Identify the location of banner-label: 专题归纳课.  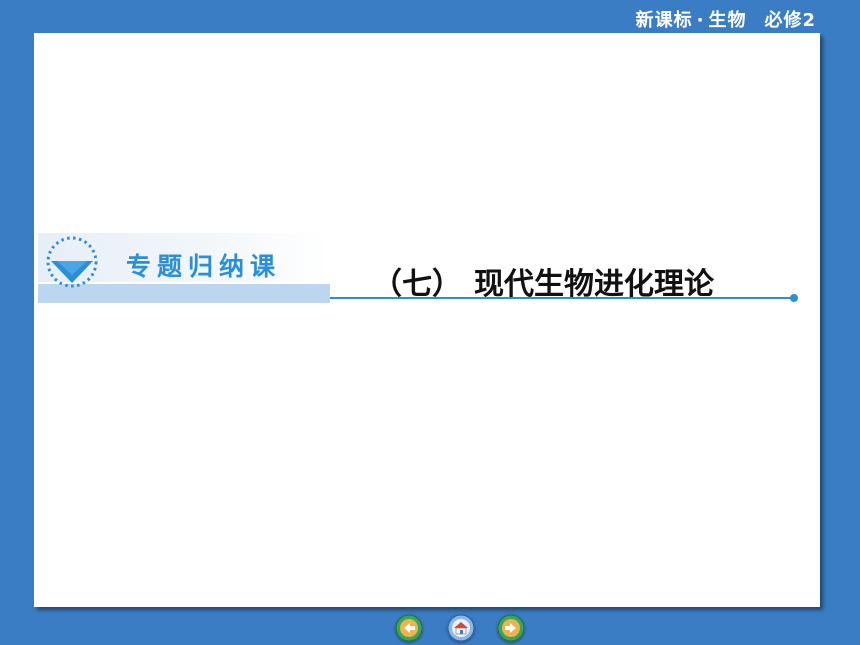
(204, 266).